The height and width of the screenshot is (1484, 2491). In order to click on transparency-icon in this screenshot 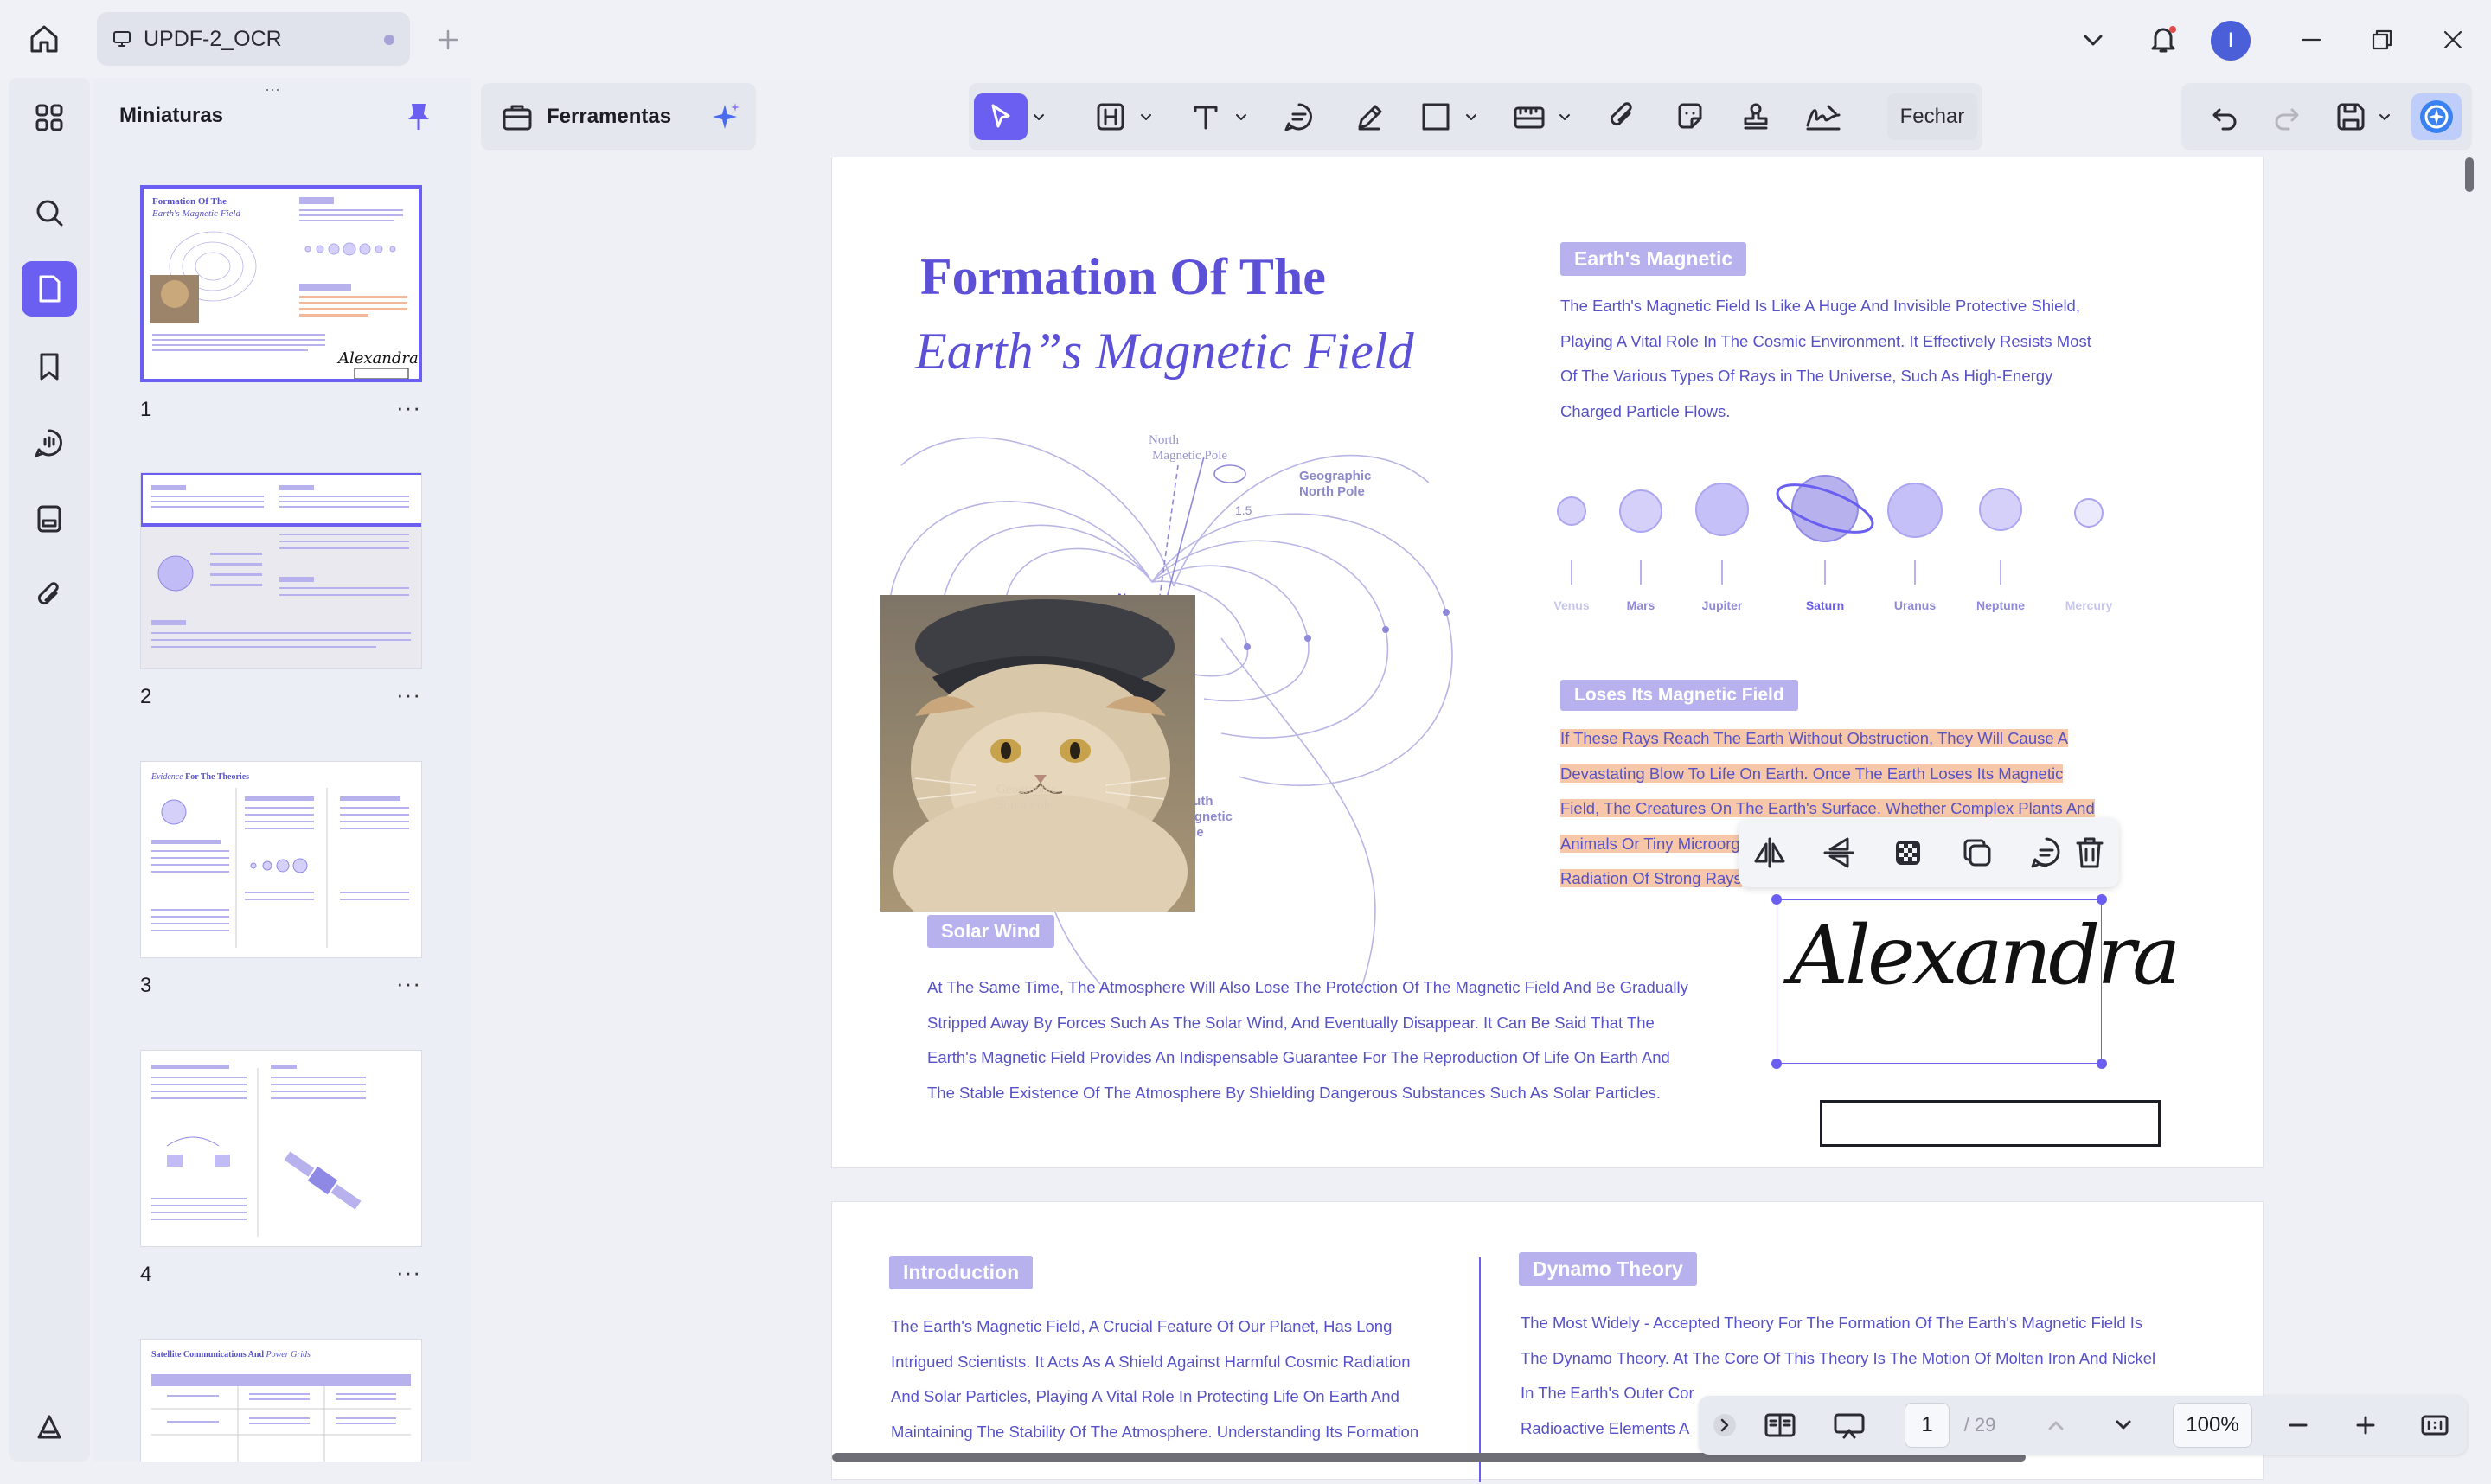, I will do `click(1908, 853)`.